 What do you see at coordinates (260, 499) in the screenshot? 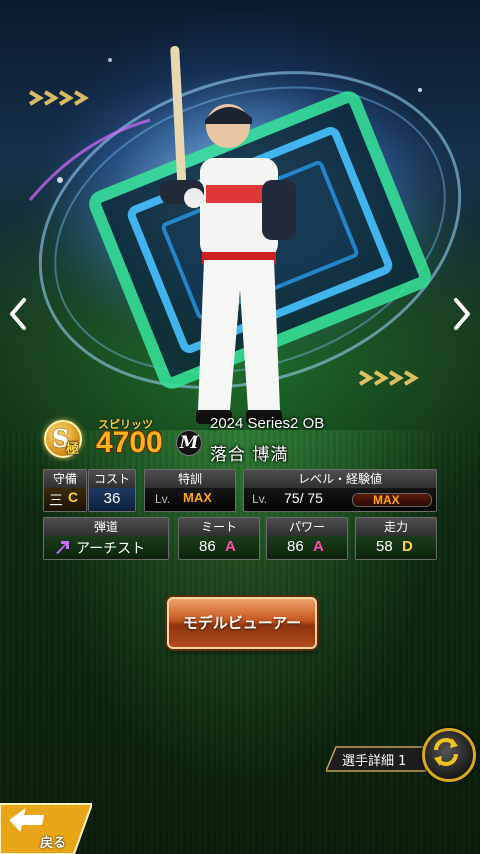
I see `level-lv-label: Lv.` at bounding box center [260, 499].